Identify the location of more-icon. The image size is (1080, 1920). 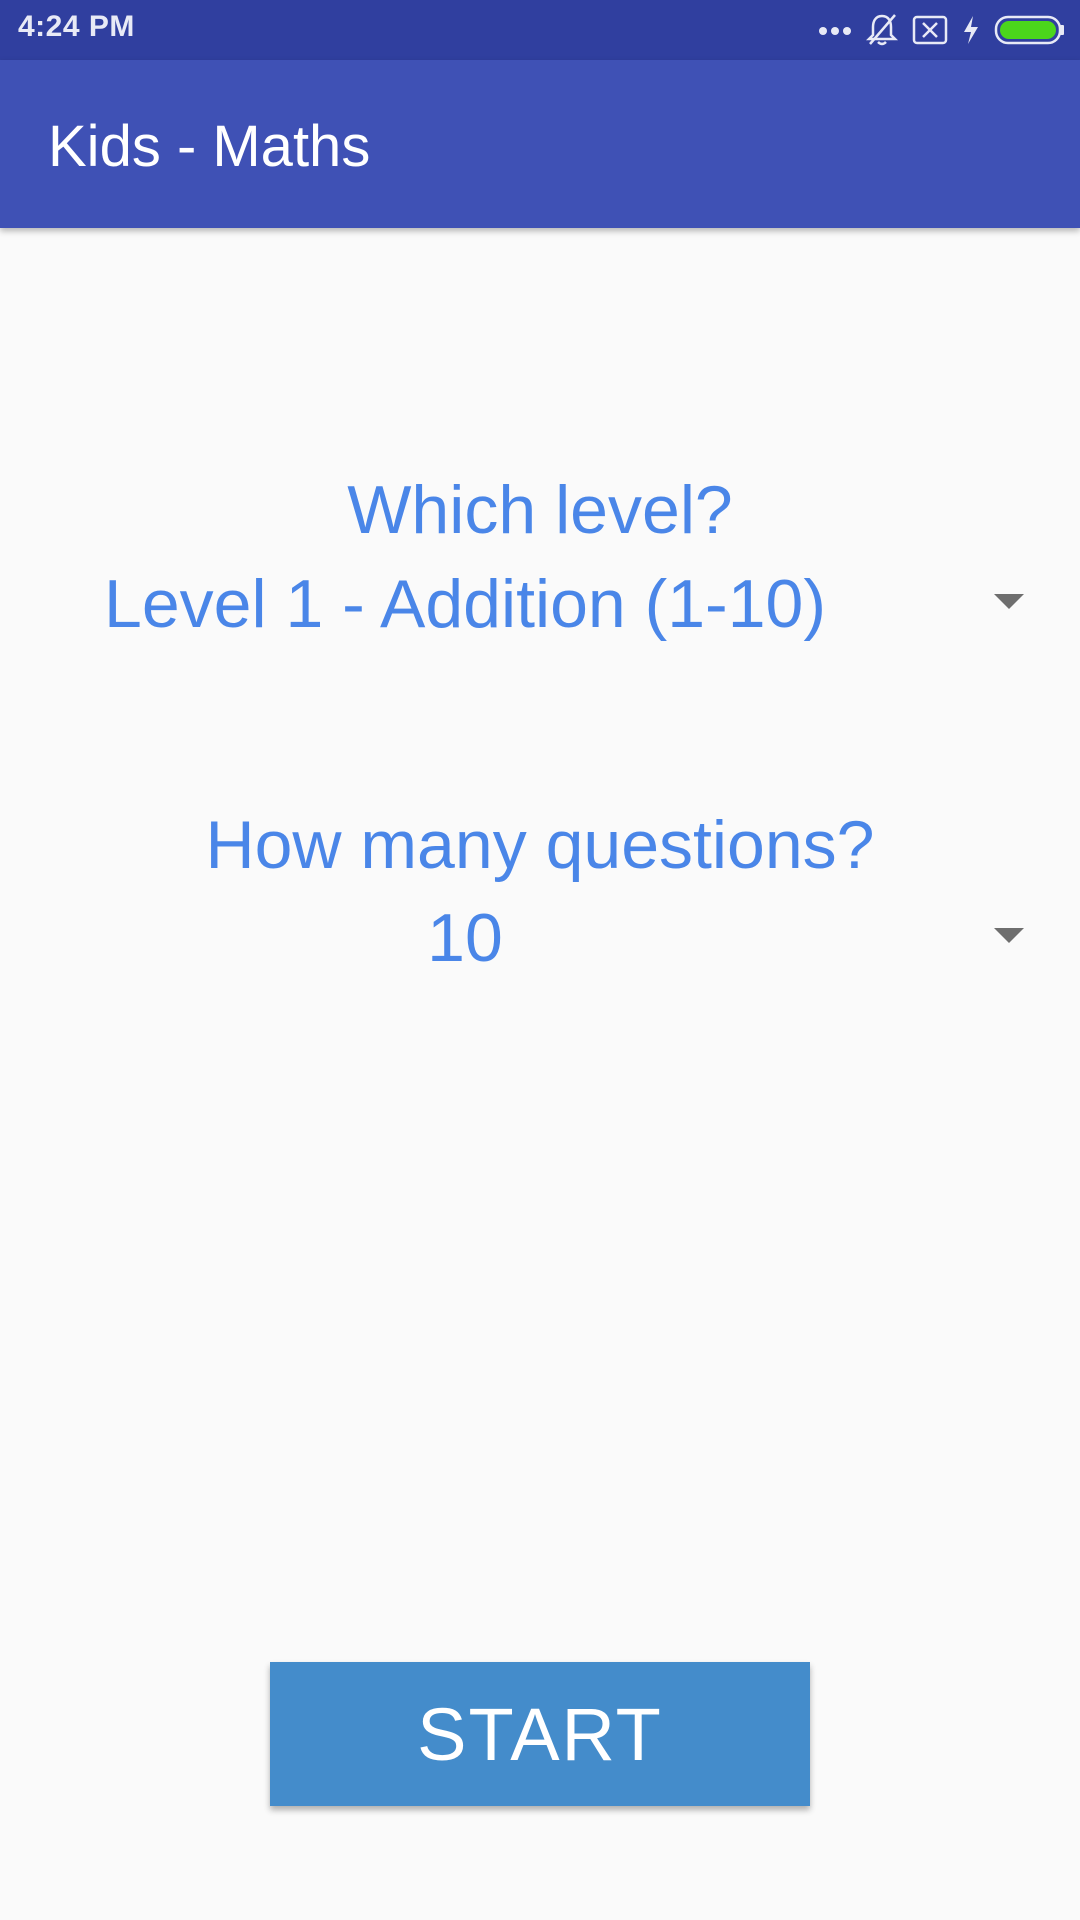
(835, 30).